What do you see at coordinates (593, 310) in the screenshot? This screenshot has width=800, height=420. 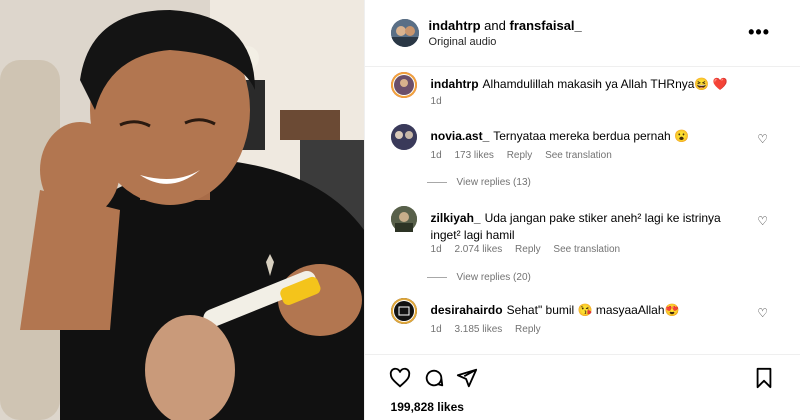 I see `comment-body: Sehat" bumil 😘 masyaaAllah😍` at bounding box center [593, 310].